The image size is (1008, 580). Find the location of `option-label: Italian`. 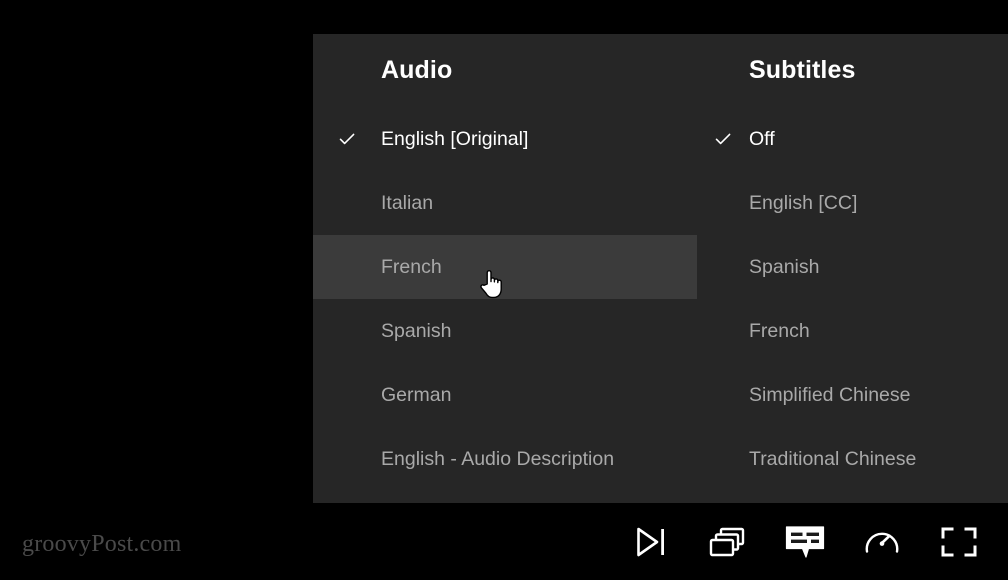

option-label: Italian is located at coordinates (407, 203).